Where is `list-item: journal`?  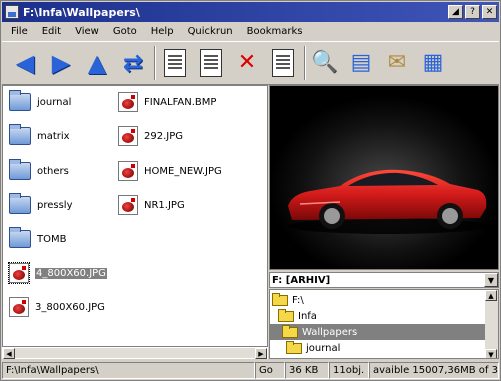
list-item: journal is located at coordinates (40, 101).